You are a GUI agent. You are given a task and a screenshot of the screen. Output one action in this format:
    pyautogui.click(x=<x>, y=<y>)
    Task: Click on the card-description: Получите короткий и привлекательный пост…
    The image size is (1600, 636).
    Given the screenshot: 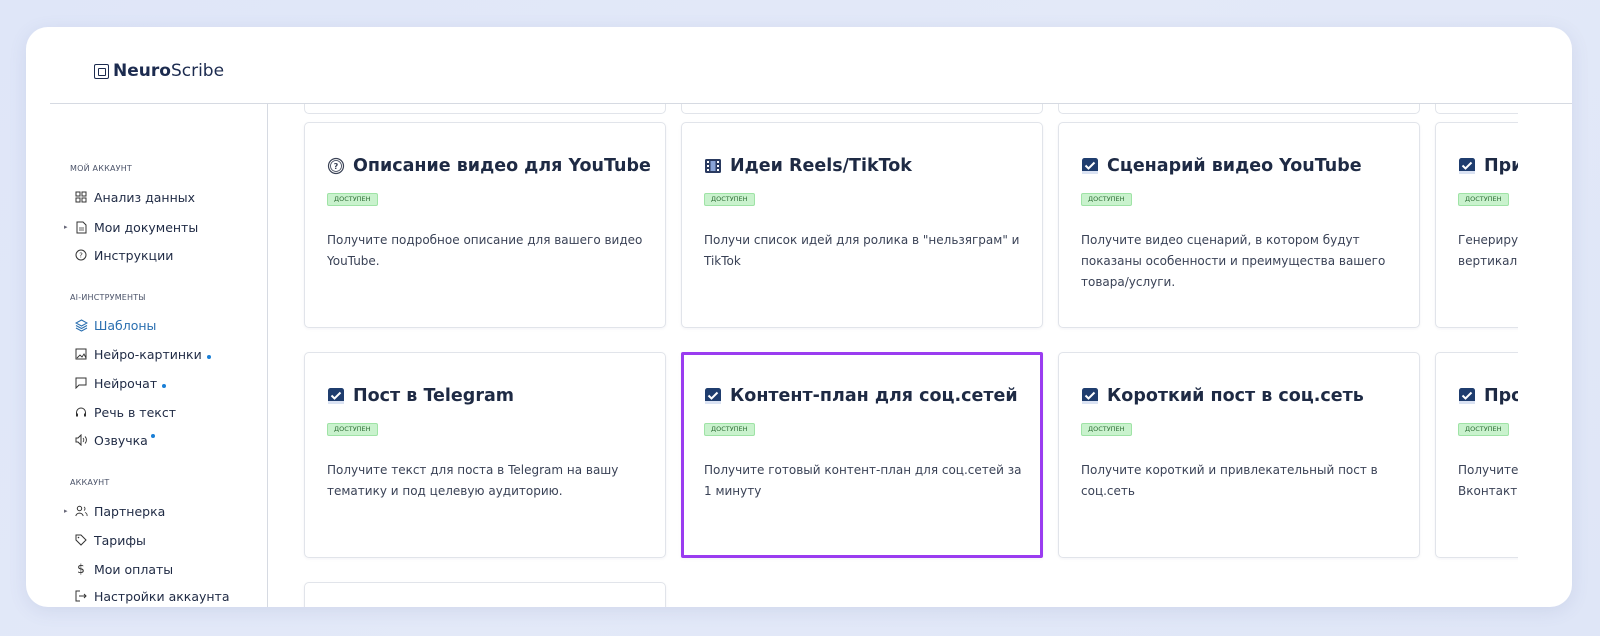 What is the action you would take?
    pyautogui.click(x=1229, y=480)
    